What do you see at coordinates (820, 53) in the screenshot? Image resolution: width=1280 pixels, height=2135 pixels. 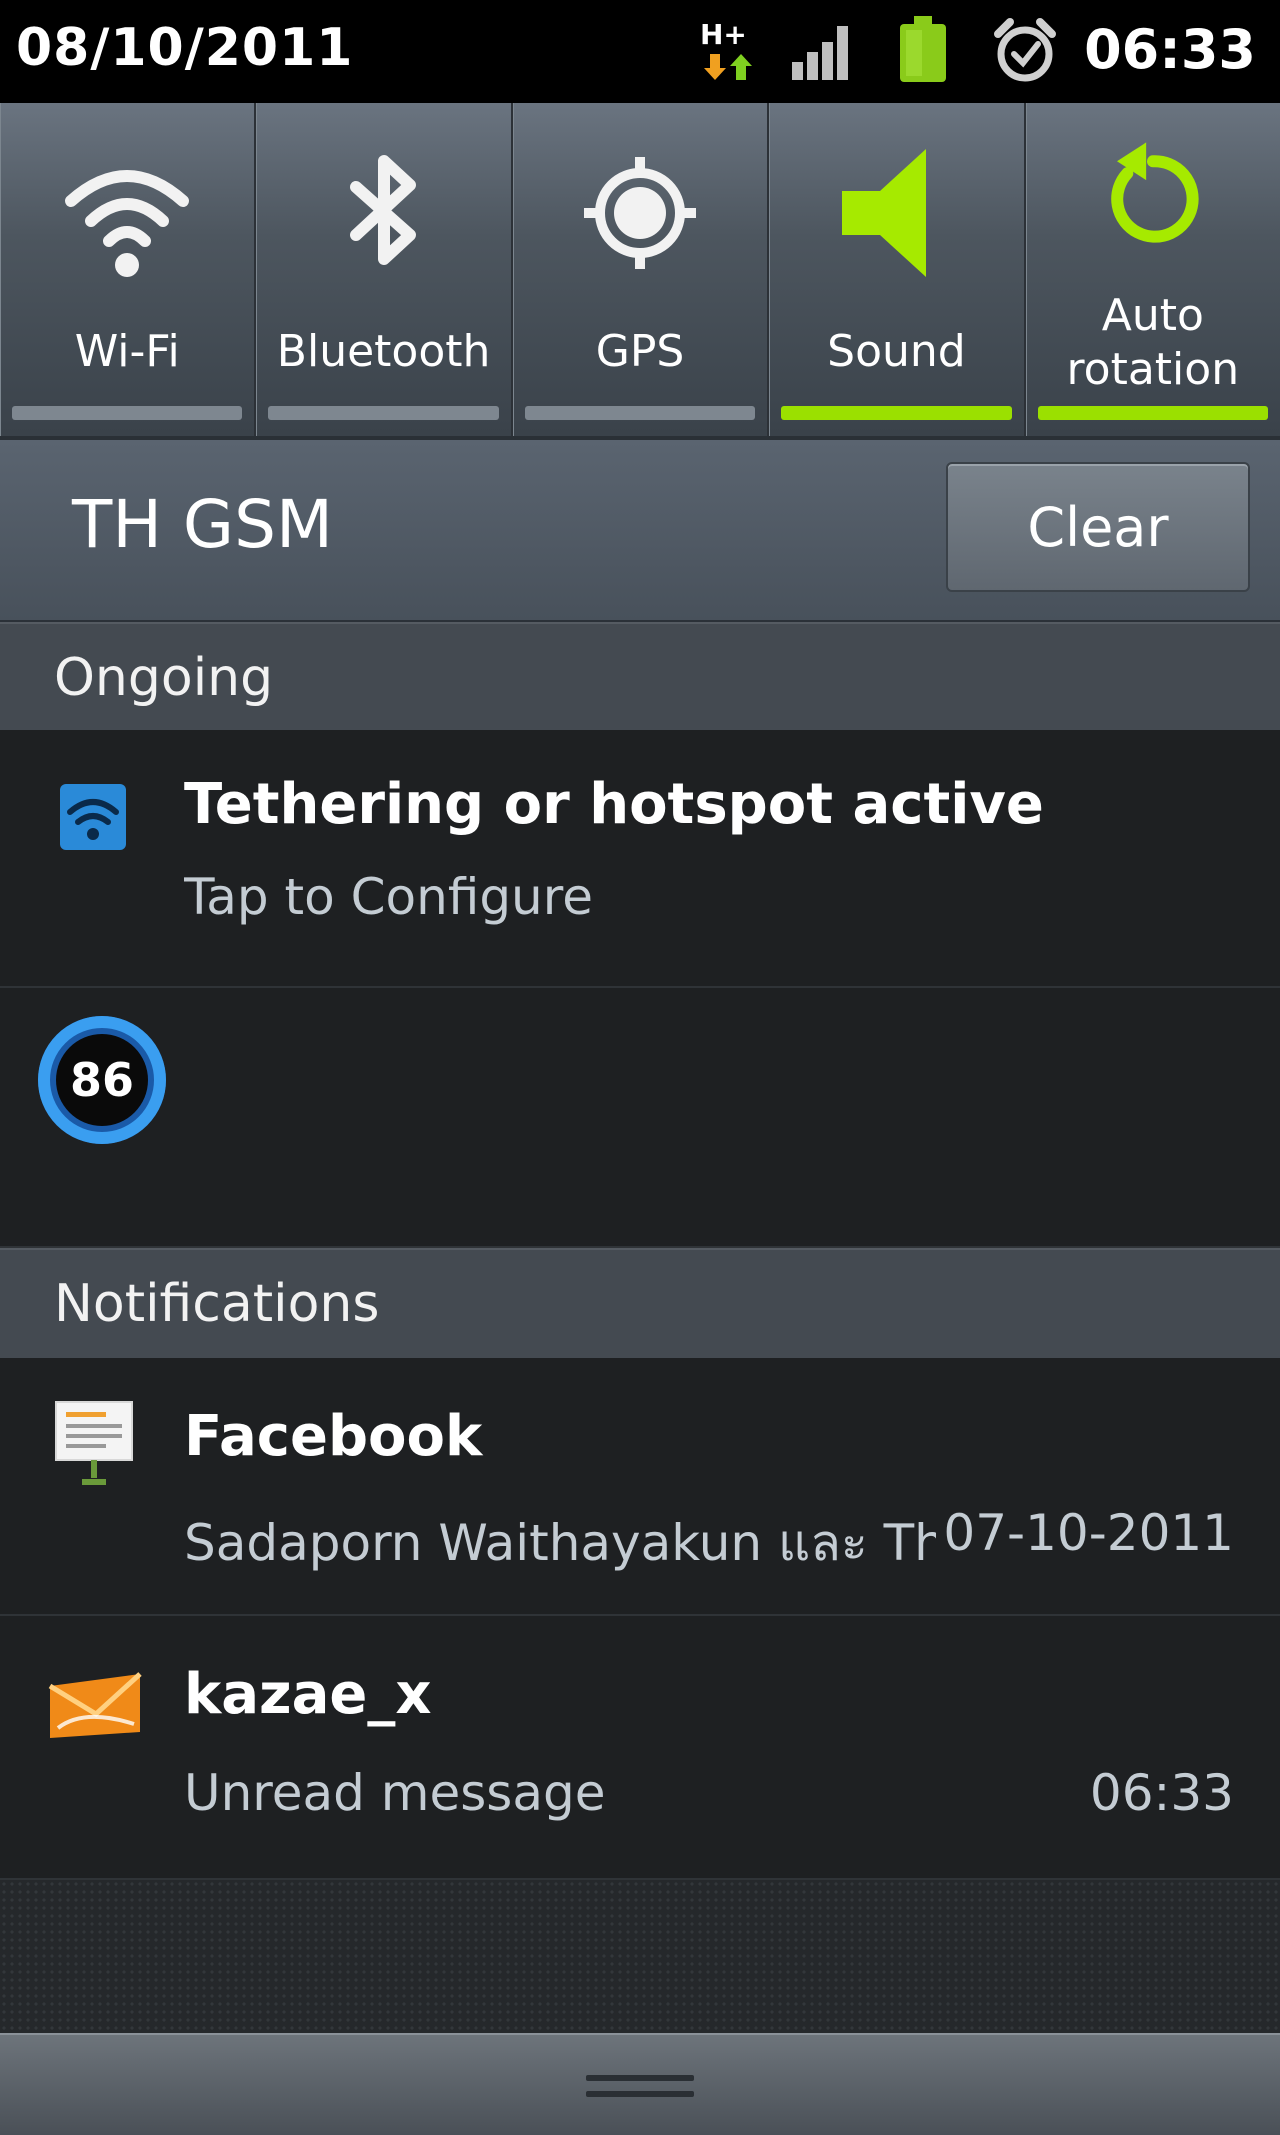 I see `signal-icon` at bounding box center [820, 53].